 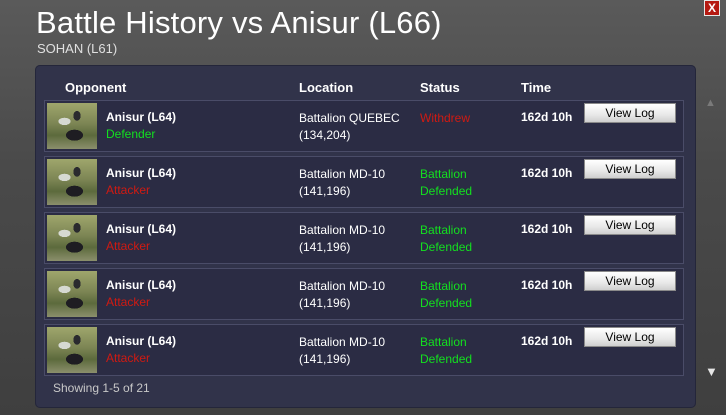 I want to click on header-status: Status, so click(x=440, y=87).